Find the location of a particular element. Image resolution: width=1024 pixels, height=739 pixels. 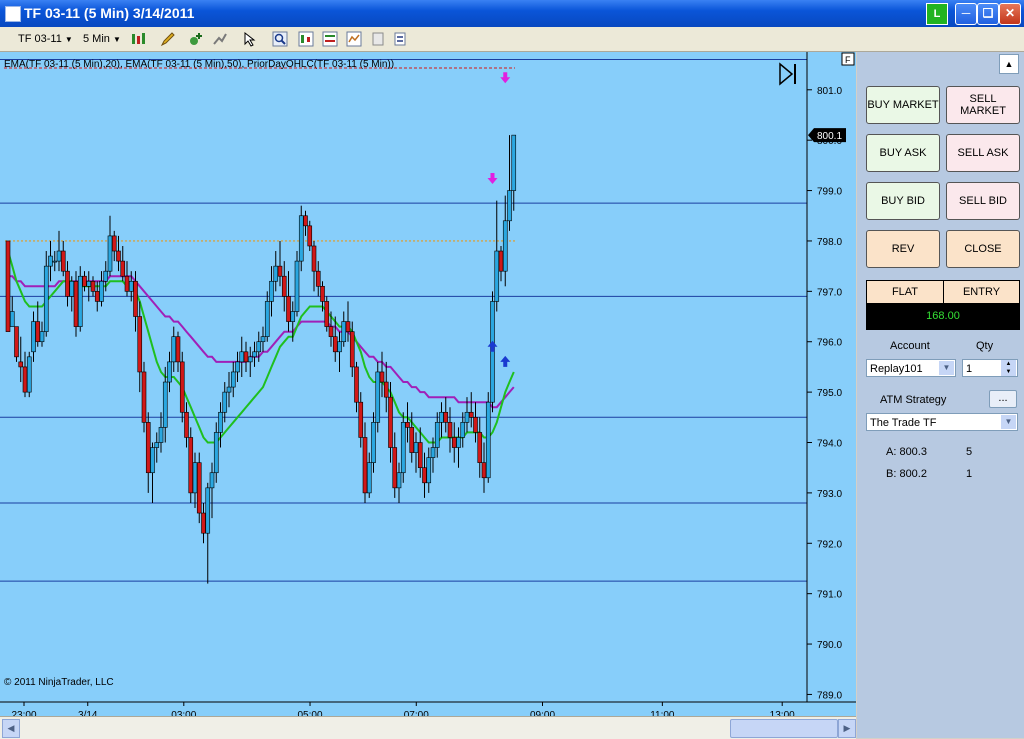

pencil-icon is located at coordinates (168, 39).